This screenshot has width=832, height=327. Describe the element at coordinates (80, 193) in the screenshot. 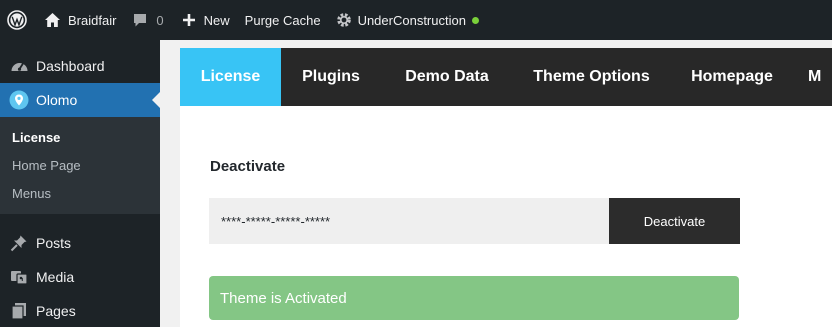

I see `submenu-item-menus: Menus` at that location.